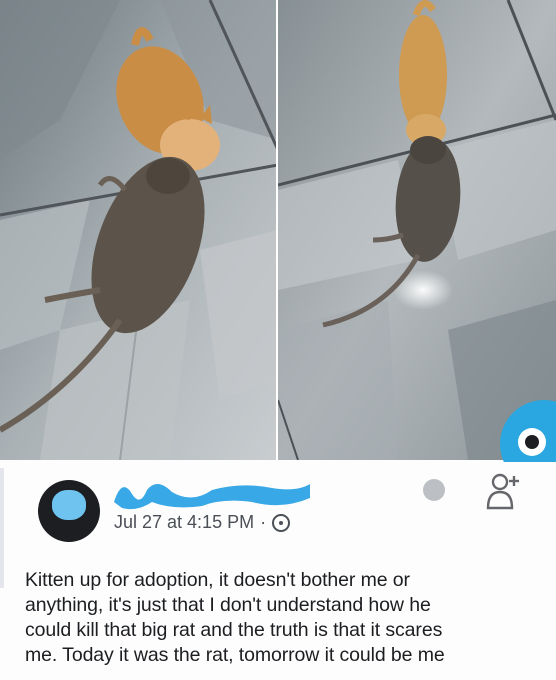 The height and width of the screenshot is (680, 556). What do you see at coordinates (434, 490) in the screenshot?
I see `status-badge` at bounding box center [434, 490].